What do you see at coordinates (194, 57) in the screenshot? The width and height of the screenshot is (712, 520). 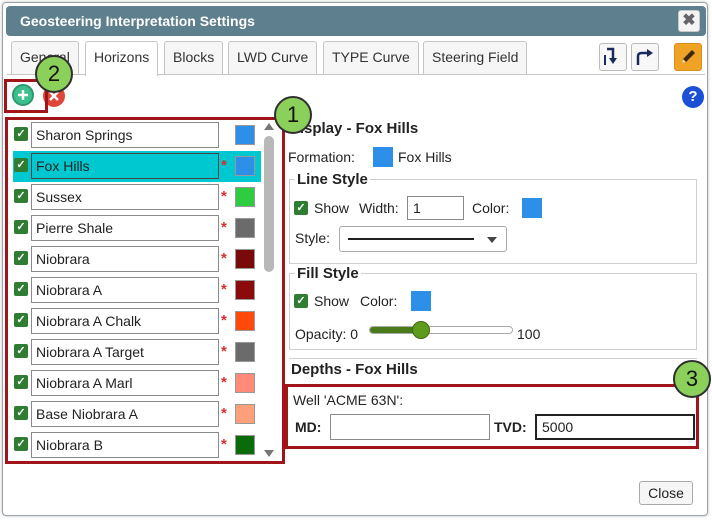 I see `tab-blocks: Blocks` at bounding box center [194, 57].